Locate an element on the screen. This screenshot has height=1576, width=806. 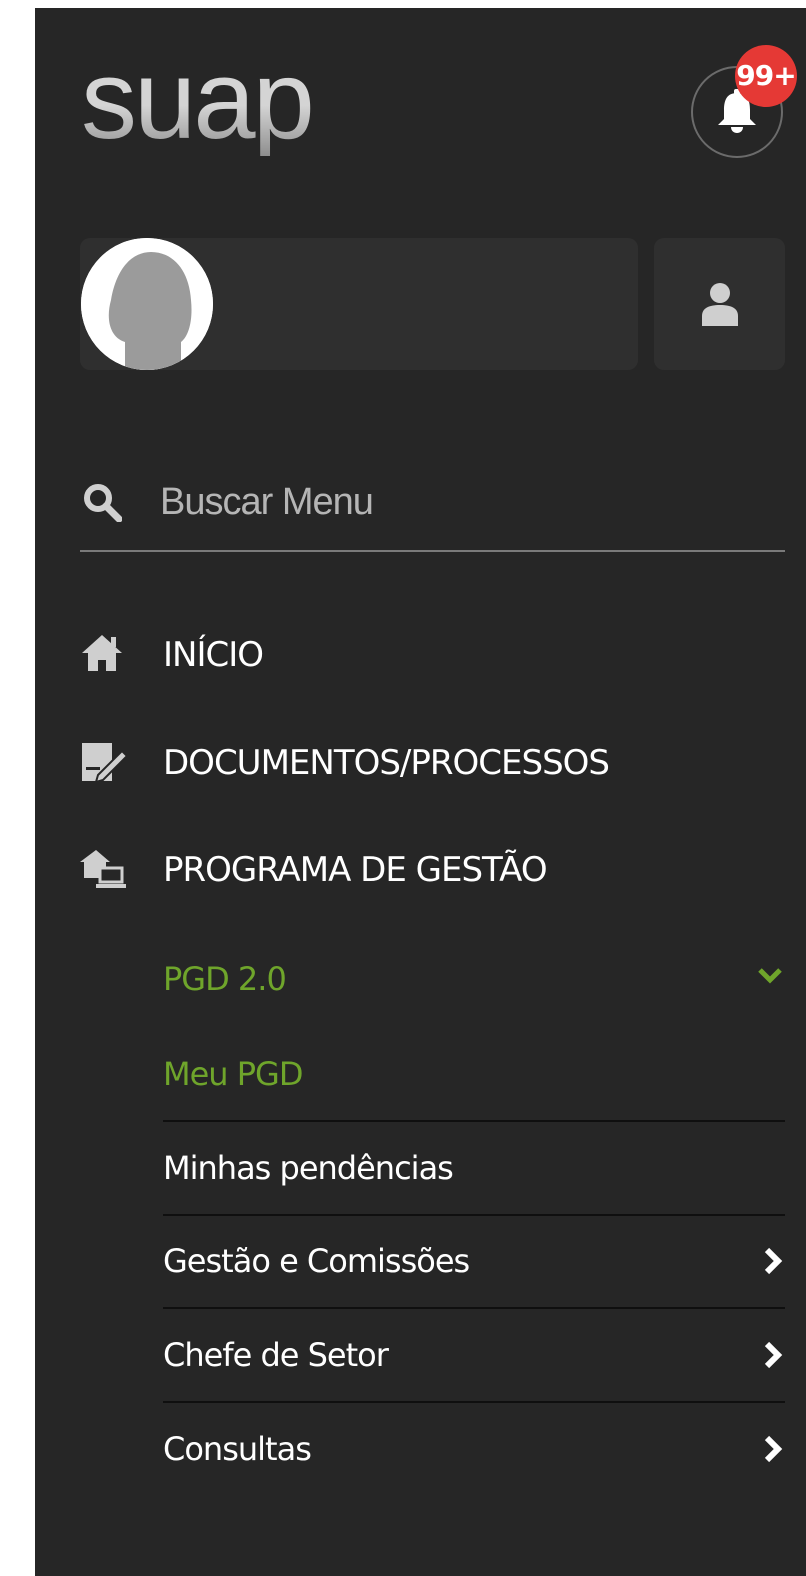
chevron-down-icon is located at coordinates (770, 976).